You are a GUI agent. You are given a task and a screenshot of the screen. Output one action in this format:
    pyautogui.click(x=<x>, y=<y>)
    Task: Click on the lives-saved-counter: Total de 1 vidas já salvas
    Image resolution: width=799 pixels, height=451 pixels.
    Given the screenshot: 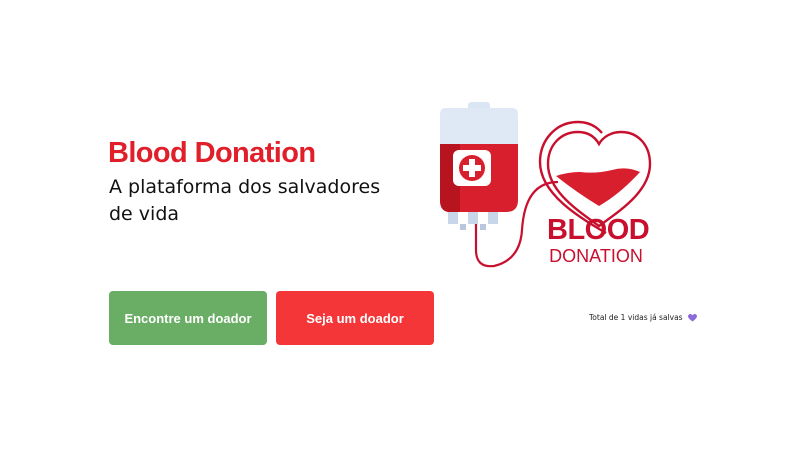 What is the action you would take?
    pyautogui.click(x=643, y=317)
    